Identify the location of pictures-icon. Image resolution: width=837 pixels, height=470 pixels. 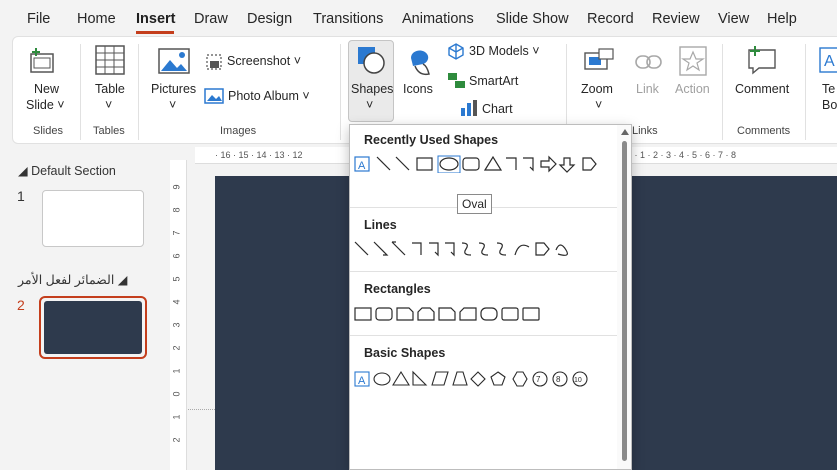
(174, 61).